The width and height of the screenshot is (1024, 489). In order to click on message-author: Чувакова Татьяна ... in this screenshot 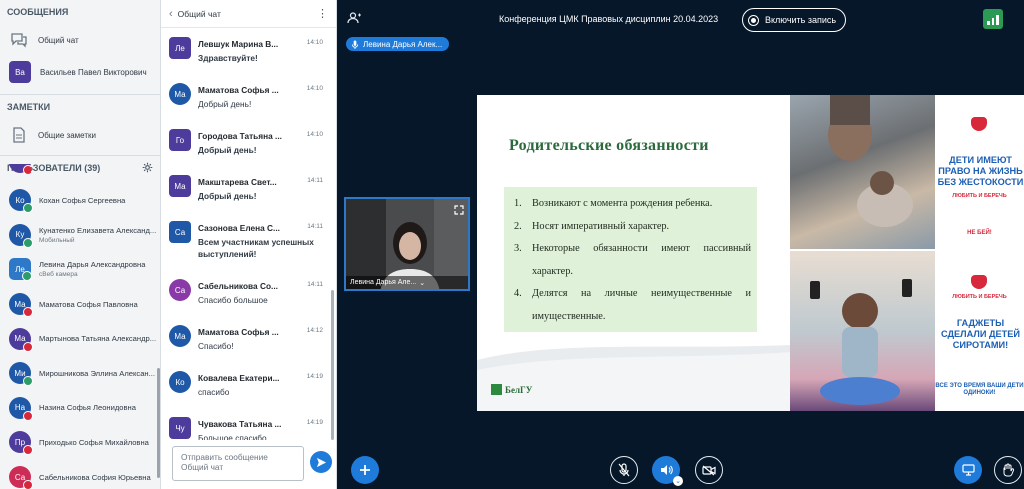, I will do `click(240, 424)`.